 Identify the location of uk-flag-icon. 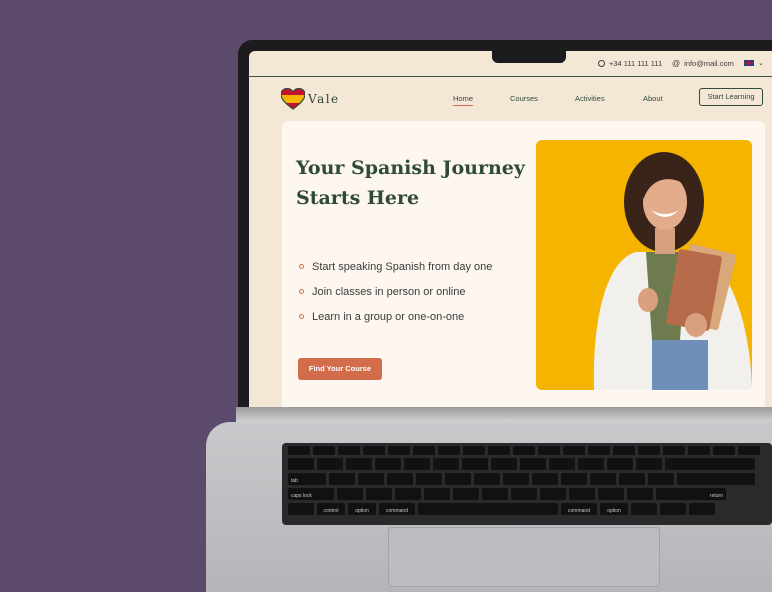
(749, 63).